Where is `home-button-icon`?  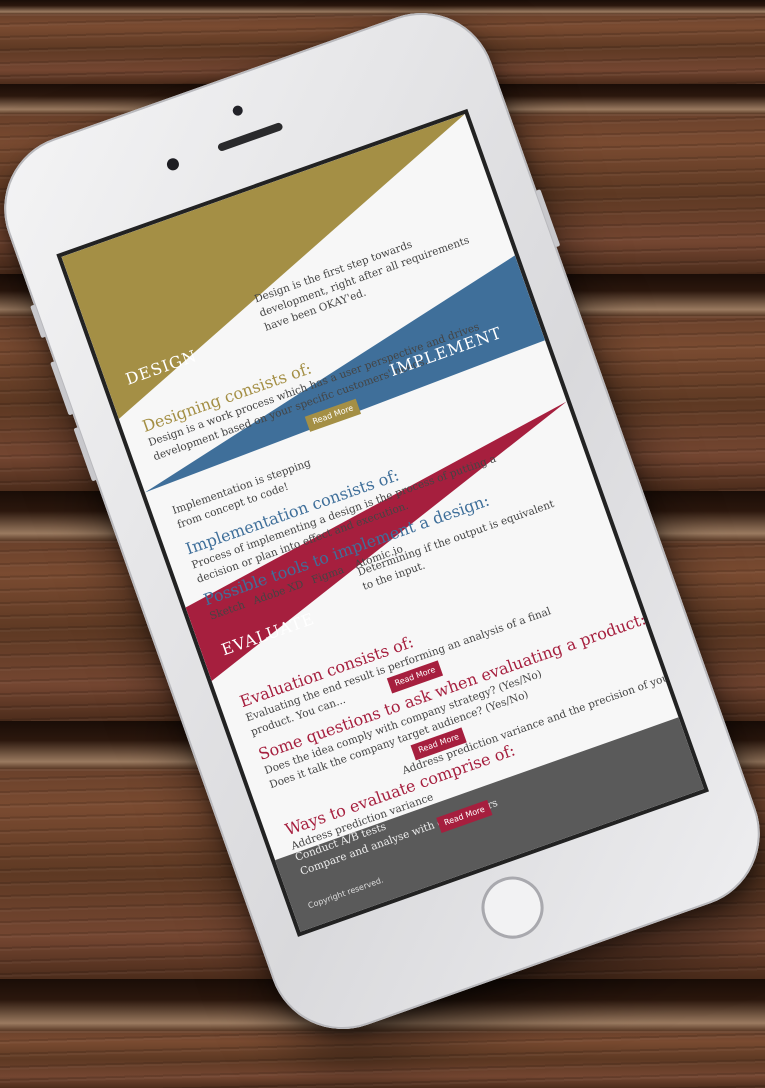 home-button-icon is located at coordinates (512, 908).